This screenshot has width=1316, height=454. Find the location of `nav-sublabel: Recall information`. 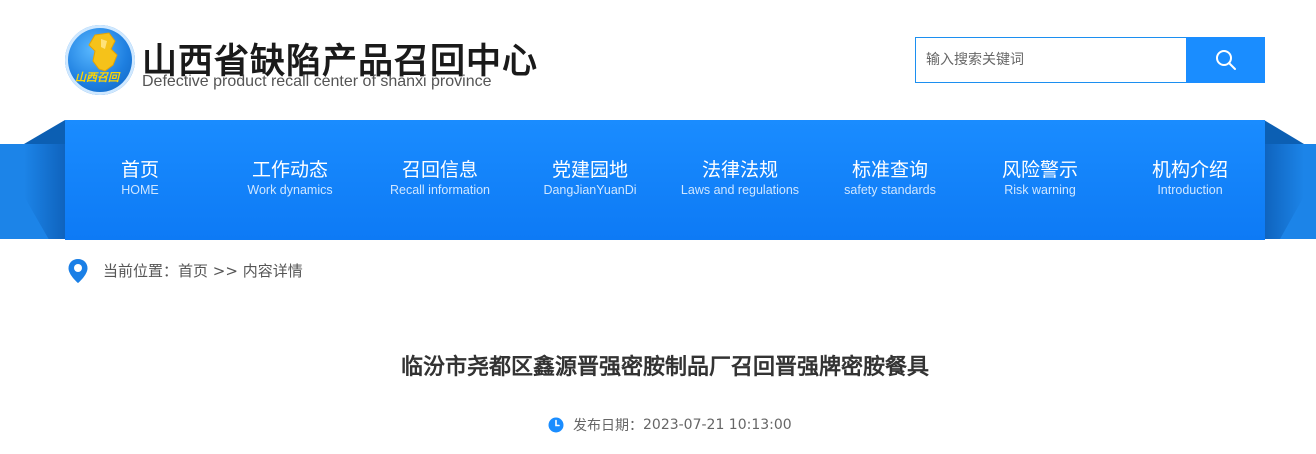

nav-sublabel: Recall information is located at coordinates (440, 190).